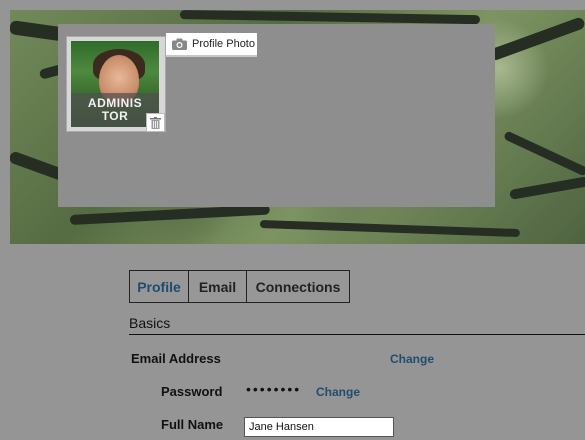  I want to click on profile-photo-label: Profile Photo, so click(223, 44).